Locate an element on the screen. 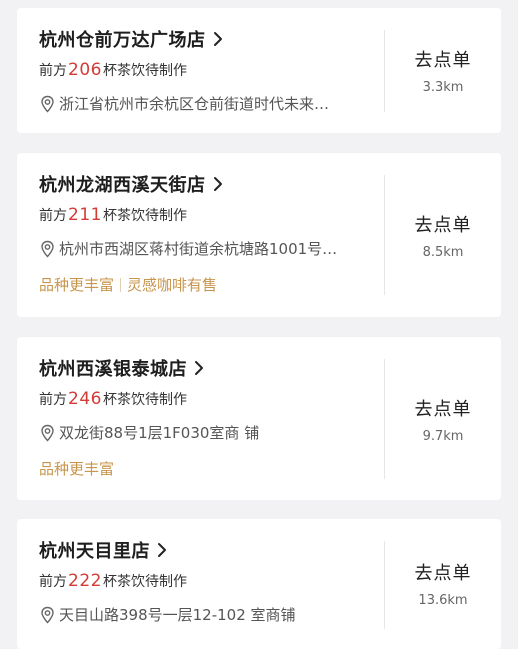 Image resolution: width=518 pixels, height=649 pixels. address-text: 天目山路398号一层12-102 室商铺 is located at coordinates (177, 615).